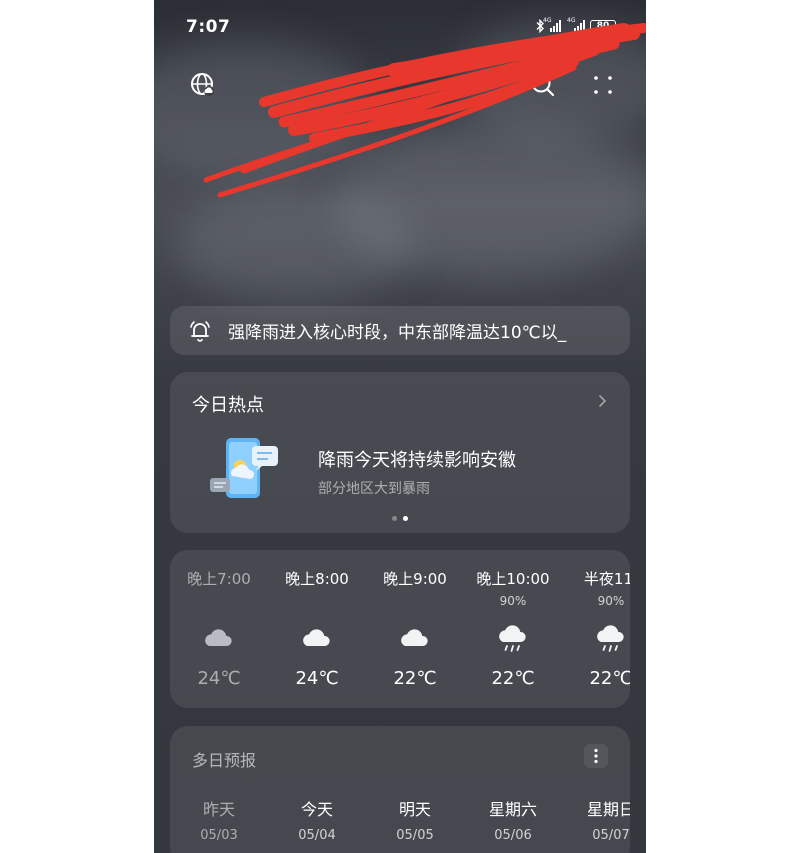  Describe the element at coordinates (317, 819) in the screenshot. I see `daily-item: 今天 05/04` at that location.